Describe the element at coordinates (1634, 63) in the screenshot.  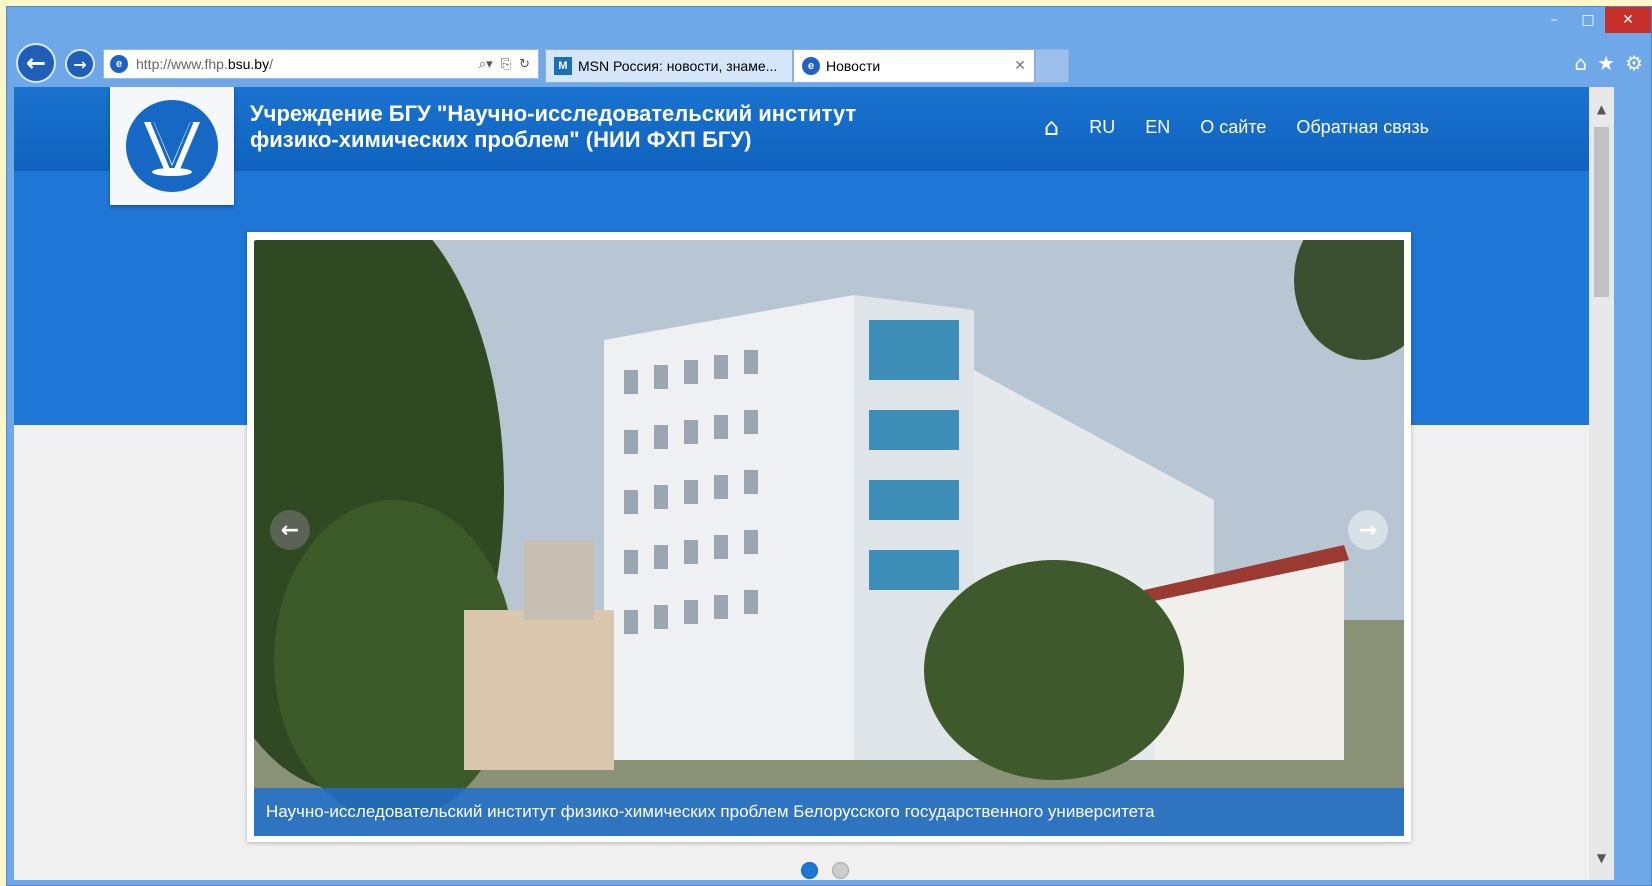
I see `settings-gear-icon: ⚙` at that location.